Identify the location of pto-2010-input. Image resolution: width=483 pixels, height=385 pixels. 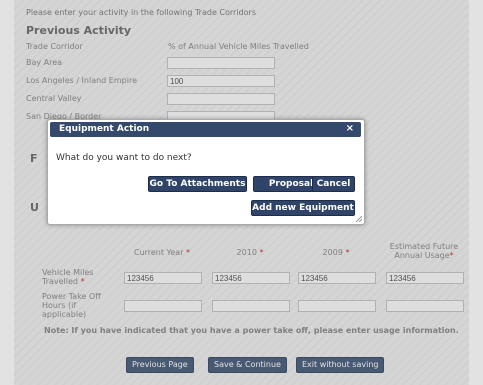
(251, 306).